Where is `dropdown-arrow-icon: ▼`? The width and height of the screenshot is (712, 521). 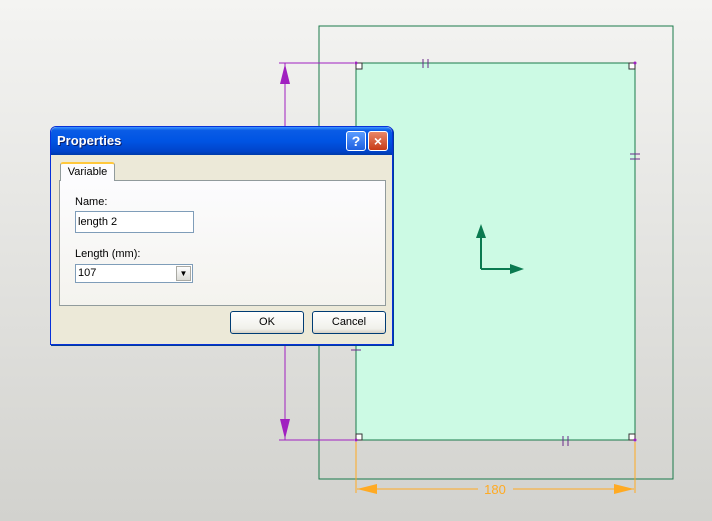
dropdown-arrow-icon: ▼ is located at coordinates (183, 273).